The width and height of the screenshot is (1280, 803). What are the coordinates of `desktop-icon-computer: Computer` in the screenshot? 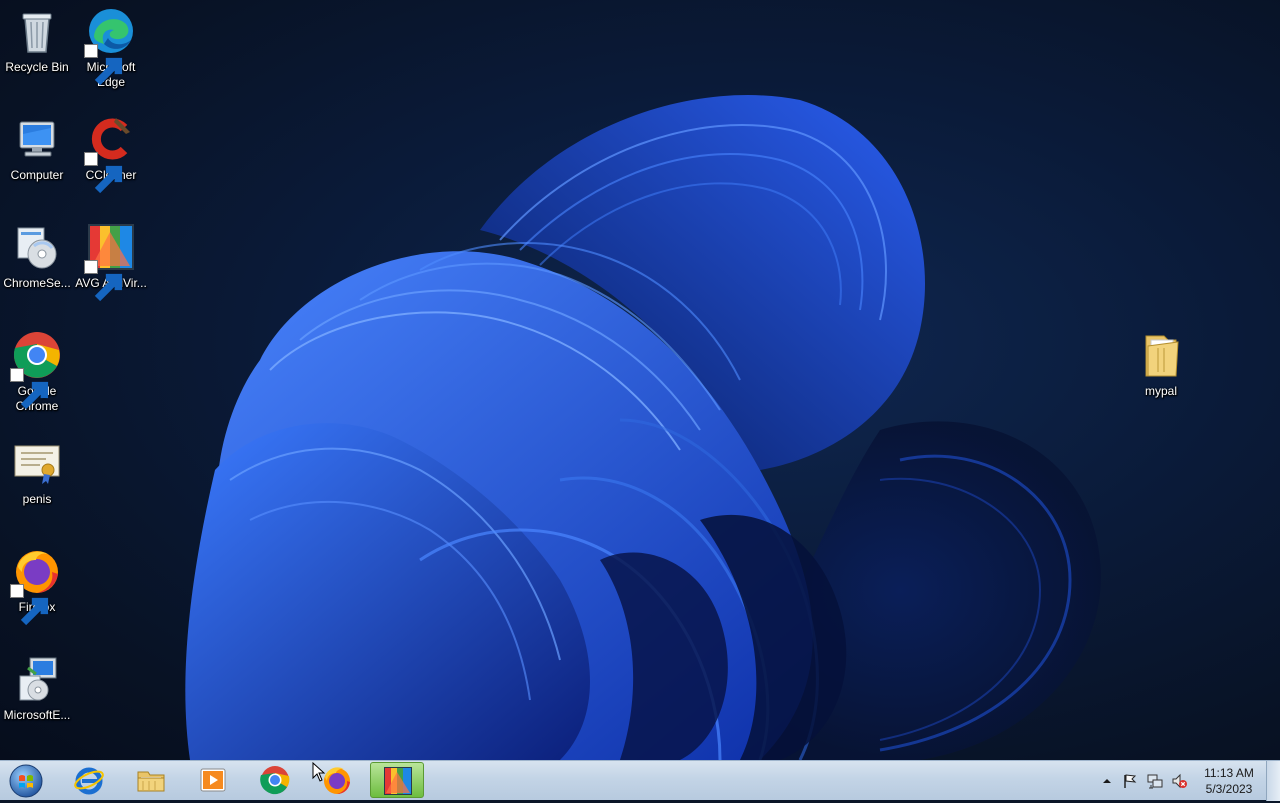 It's located at (37, 148).